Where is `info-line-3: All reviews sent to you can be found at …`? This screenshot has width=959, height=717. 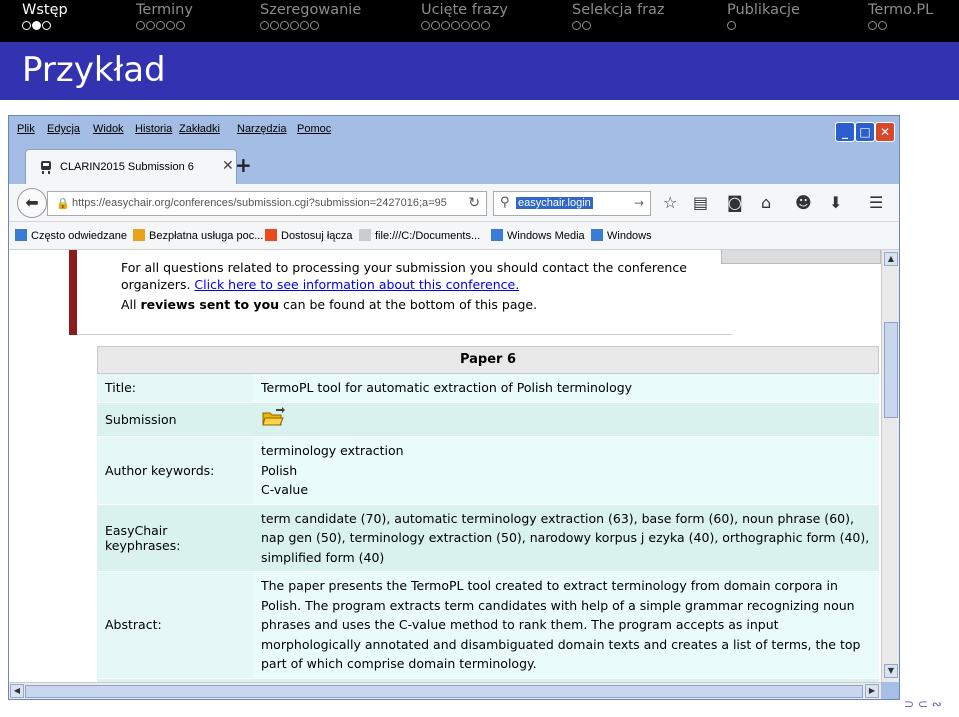 info-line-3: All reviews sent to you can be found at … is located at coordinates (329, 304).